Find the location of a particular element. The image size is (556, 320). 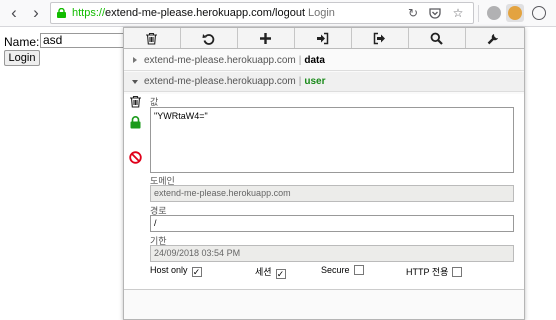

popup-toolbar is located at coordinates (324, 38).